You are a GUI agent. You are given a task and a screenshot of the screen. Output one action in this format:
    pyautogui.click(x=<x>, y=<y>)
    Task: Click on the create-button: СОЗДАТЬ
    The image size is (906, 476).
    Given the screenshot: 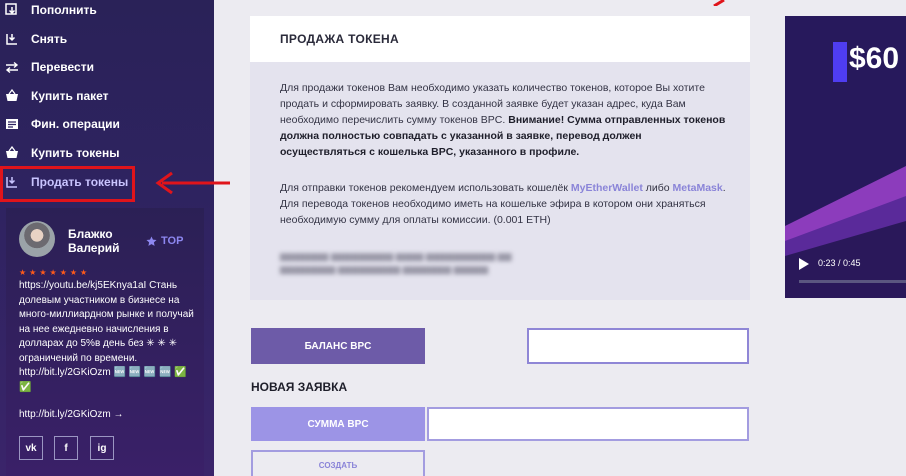 What is the action you would take?
    pyautogui.click(x=338, y=463)
    